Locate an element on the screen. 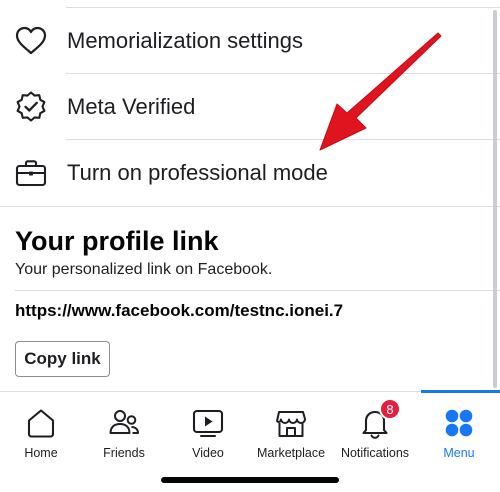 The height and width of the screenshot is (492, 500). tab-marketplace: Marketplace is located at coordinates (291, 428).